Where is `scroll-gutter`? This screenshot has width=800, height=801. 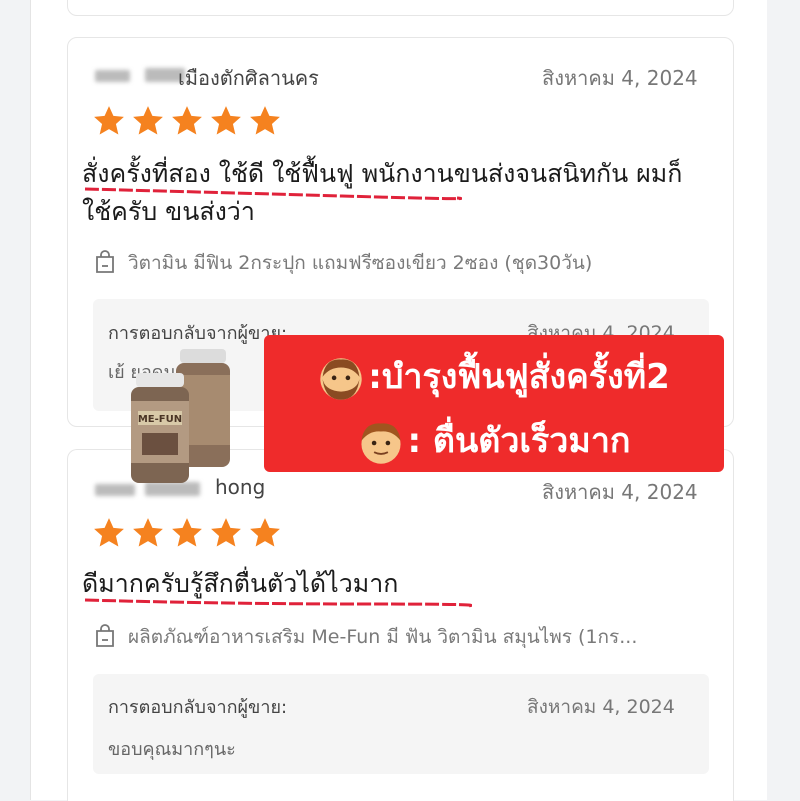 scroll-gutter is located at coordinates (783, 400).